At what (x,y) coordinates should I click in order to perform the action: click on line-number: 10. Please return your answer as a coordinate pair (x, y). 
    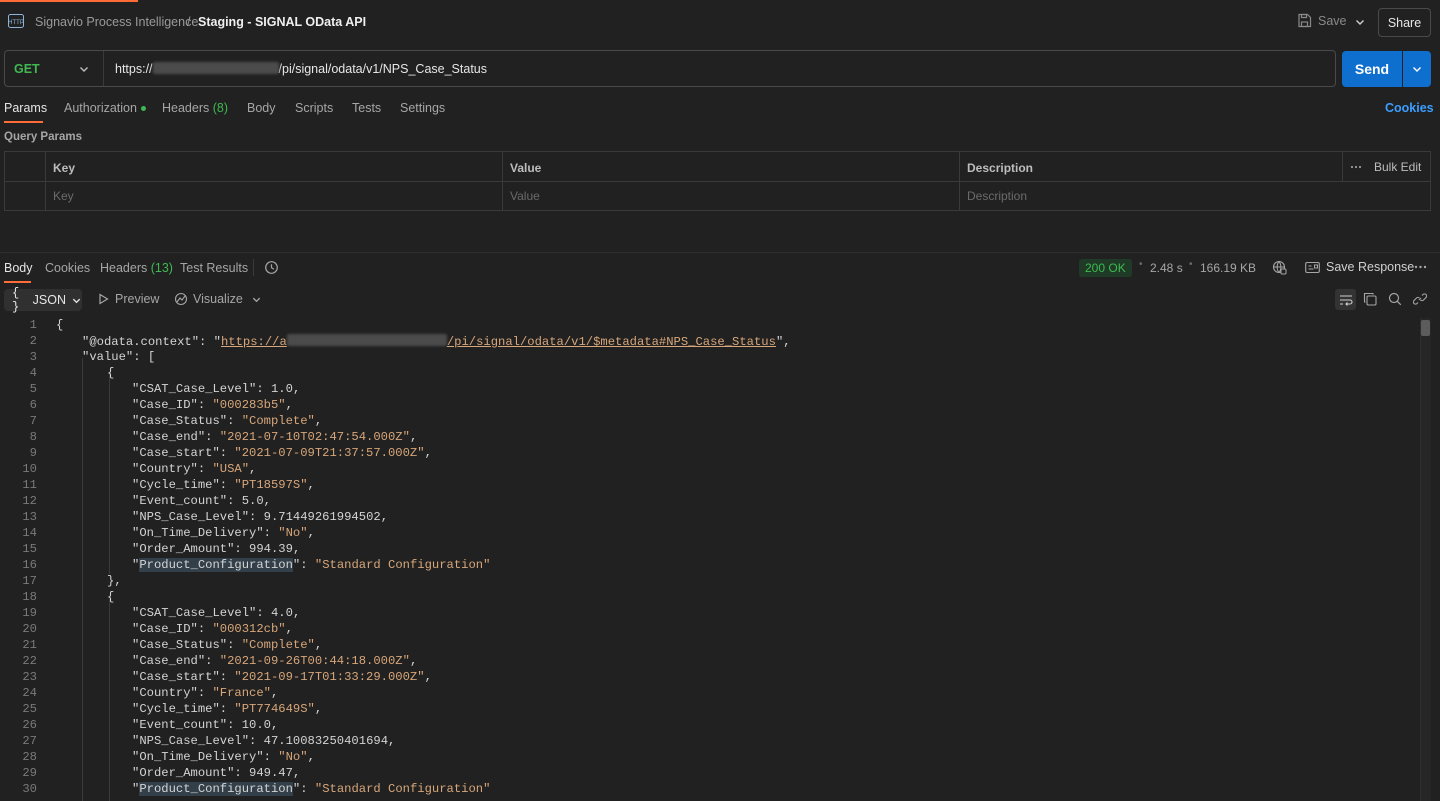
    Looking at the image, I should click on (29, 469).